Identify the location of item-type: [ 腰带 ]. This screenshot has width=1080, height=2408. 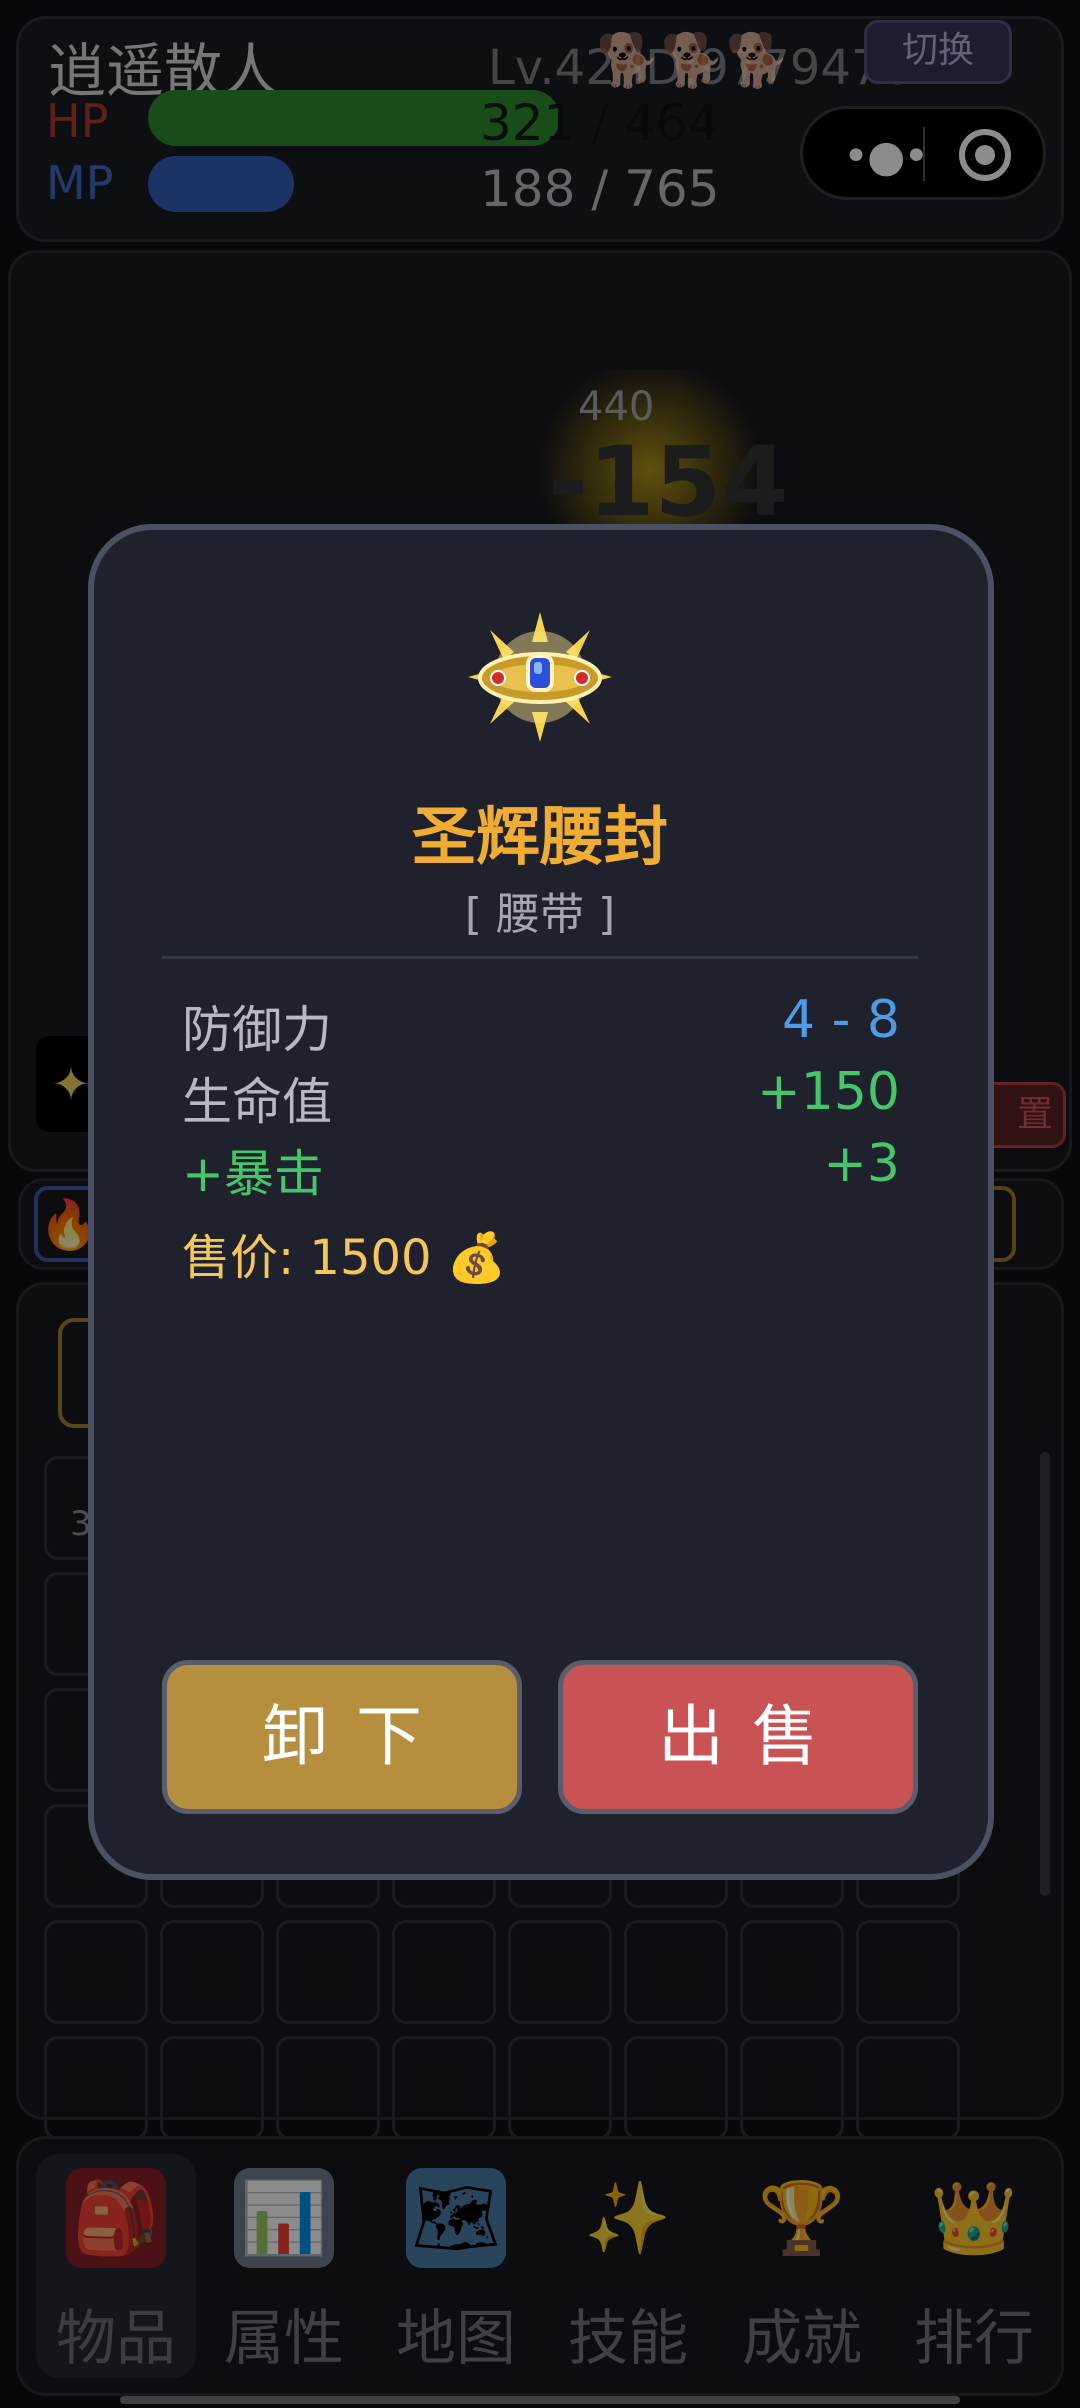
(540, 914).